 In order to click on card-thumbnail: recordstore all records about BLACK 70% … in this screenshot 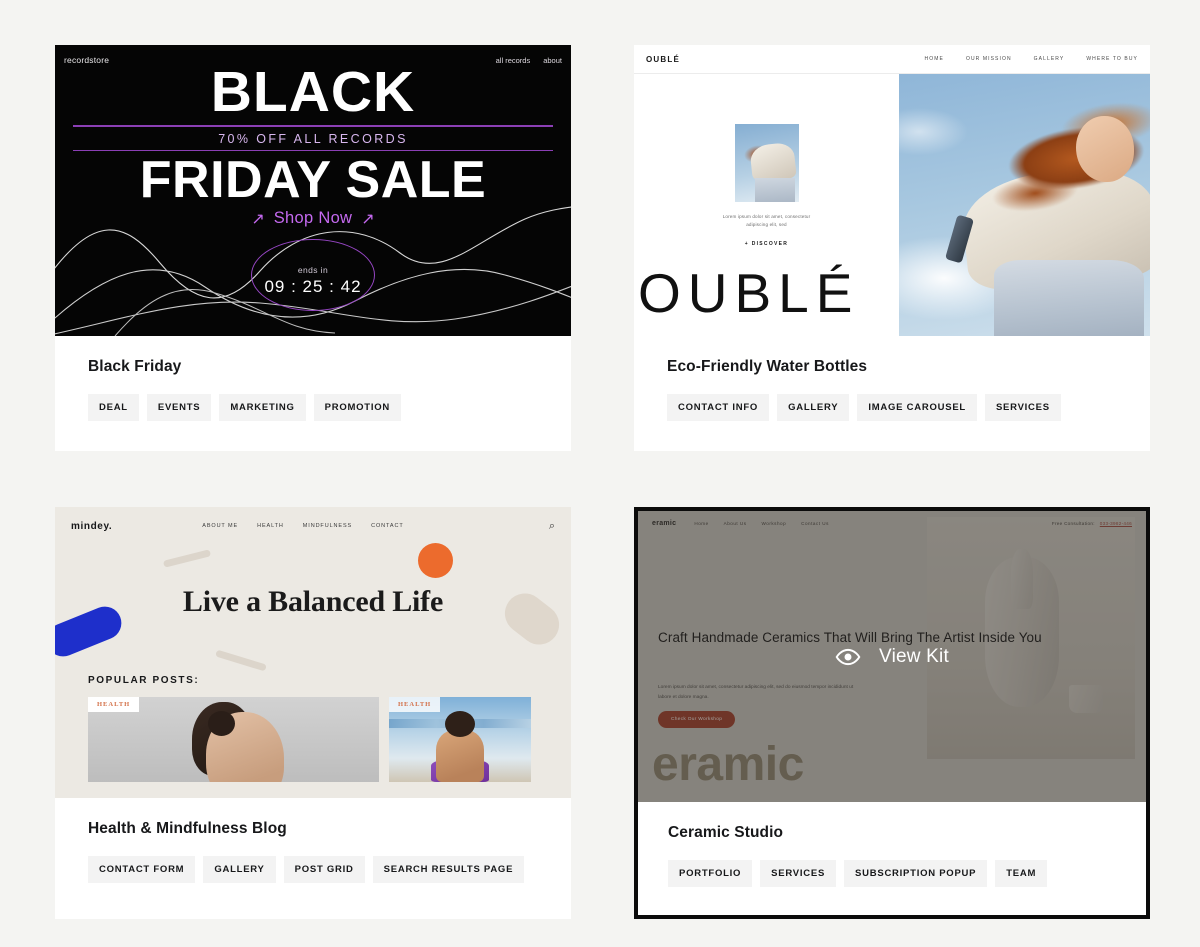, I will do `click(313, 190)`.